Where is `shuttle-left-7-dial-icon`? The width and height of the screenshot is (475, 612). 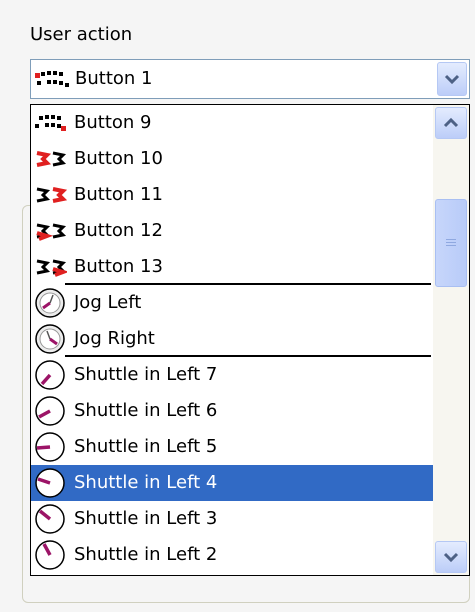
shuttle-left-7-dial-icon is located at coordinates (50, 375).